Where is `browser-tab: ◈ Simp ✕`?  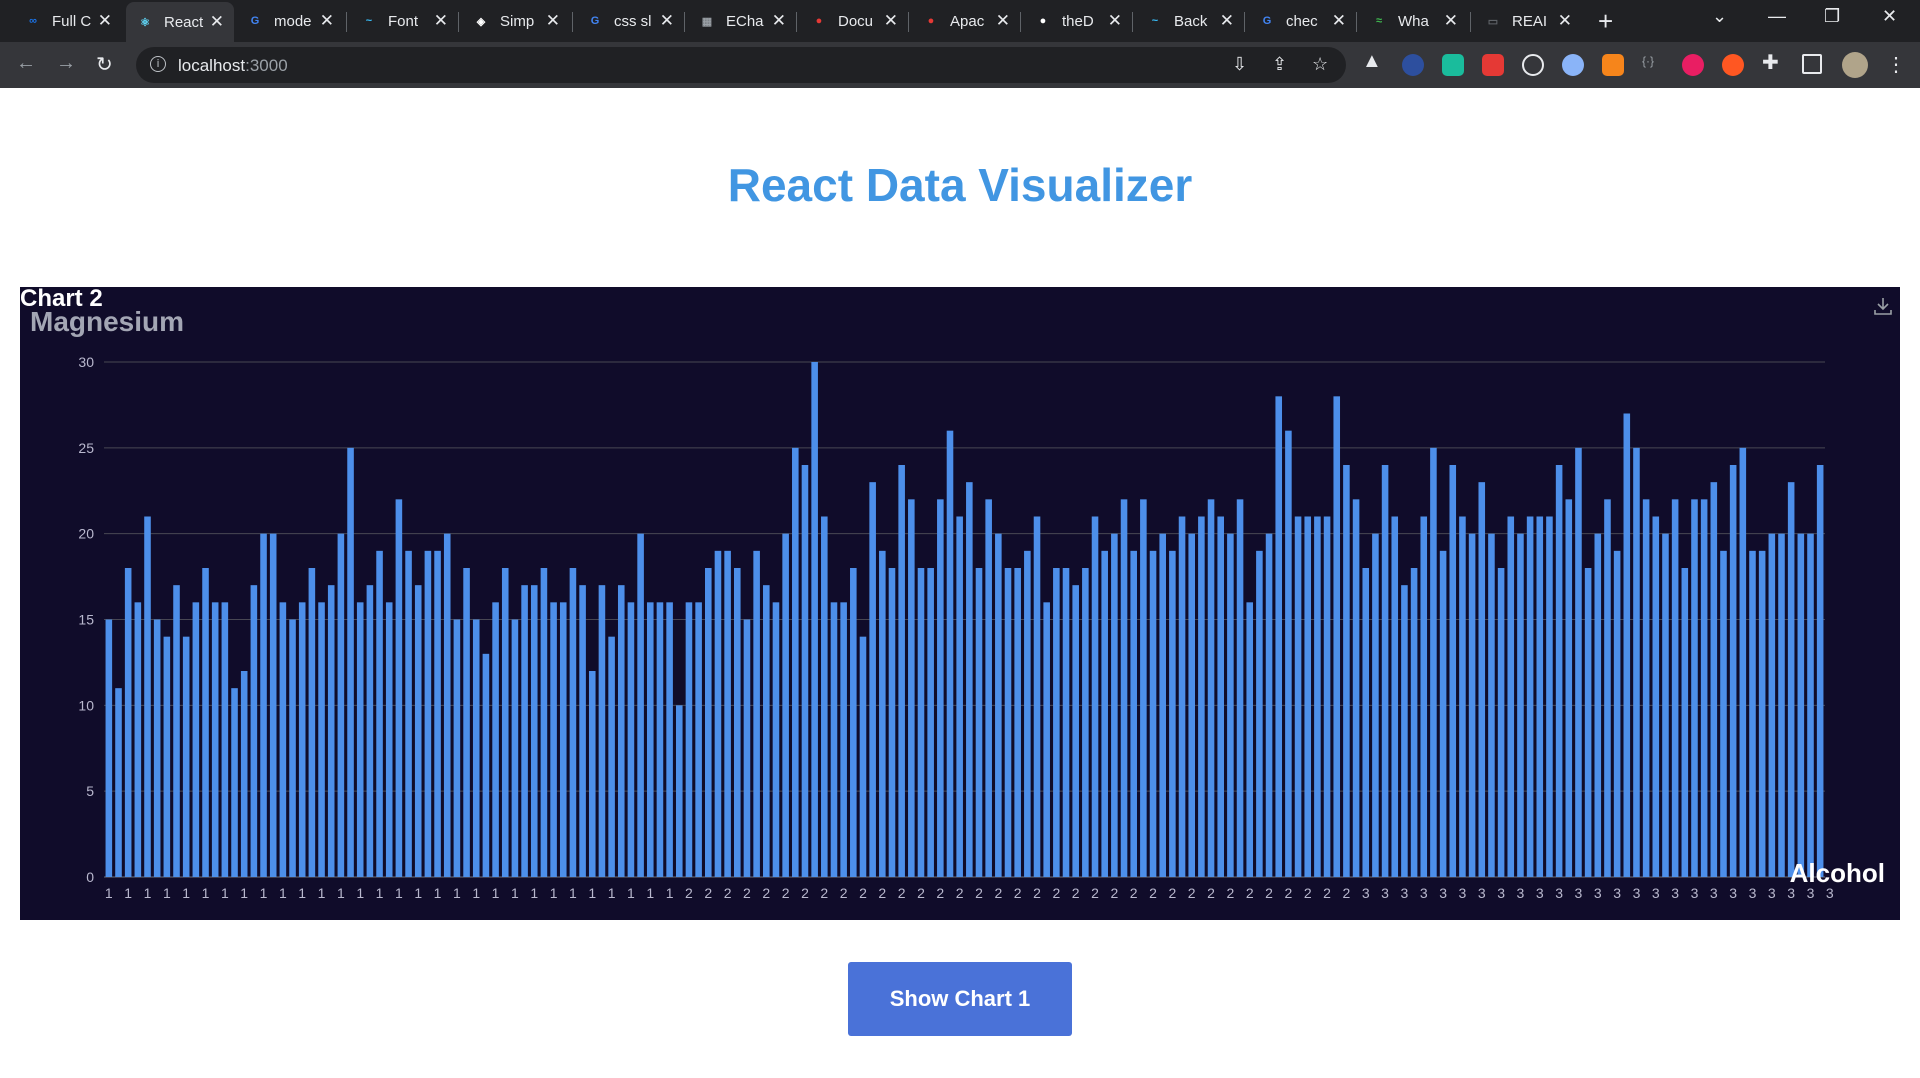 browser-tab: ◈ Simp ✕ is located at coordinates (516, 21).